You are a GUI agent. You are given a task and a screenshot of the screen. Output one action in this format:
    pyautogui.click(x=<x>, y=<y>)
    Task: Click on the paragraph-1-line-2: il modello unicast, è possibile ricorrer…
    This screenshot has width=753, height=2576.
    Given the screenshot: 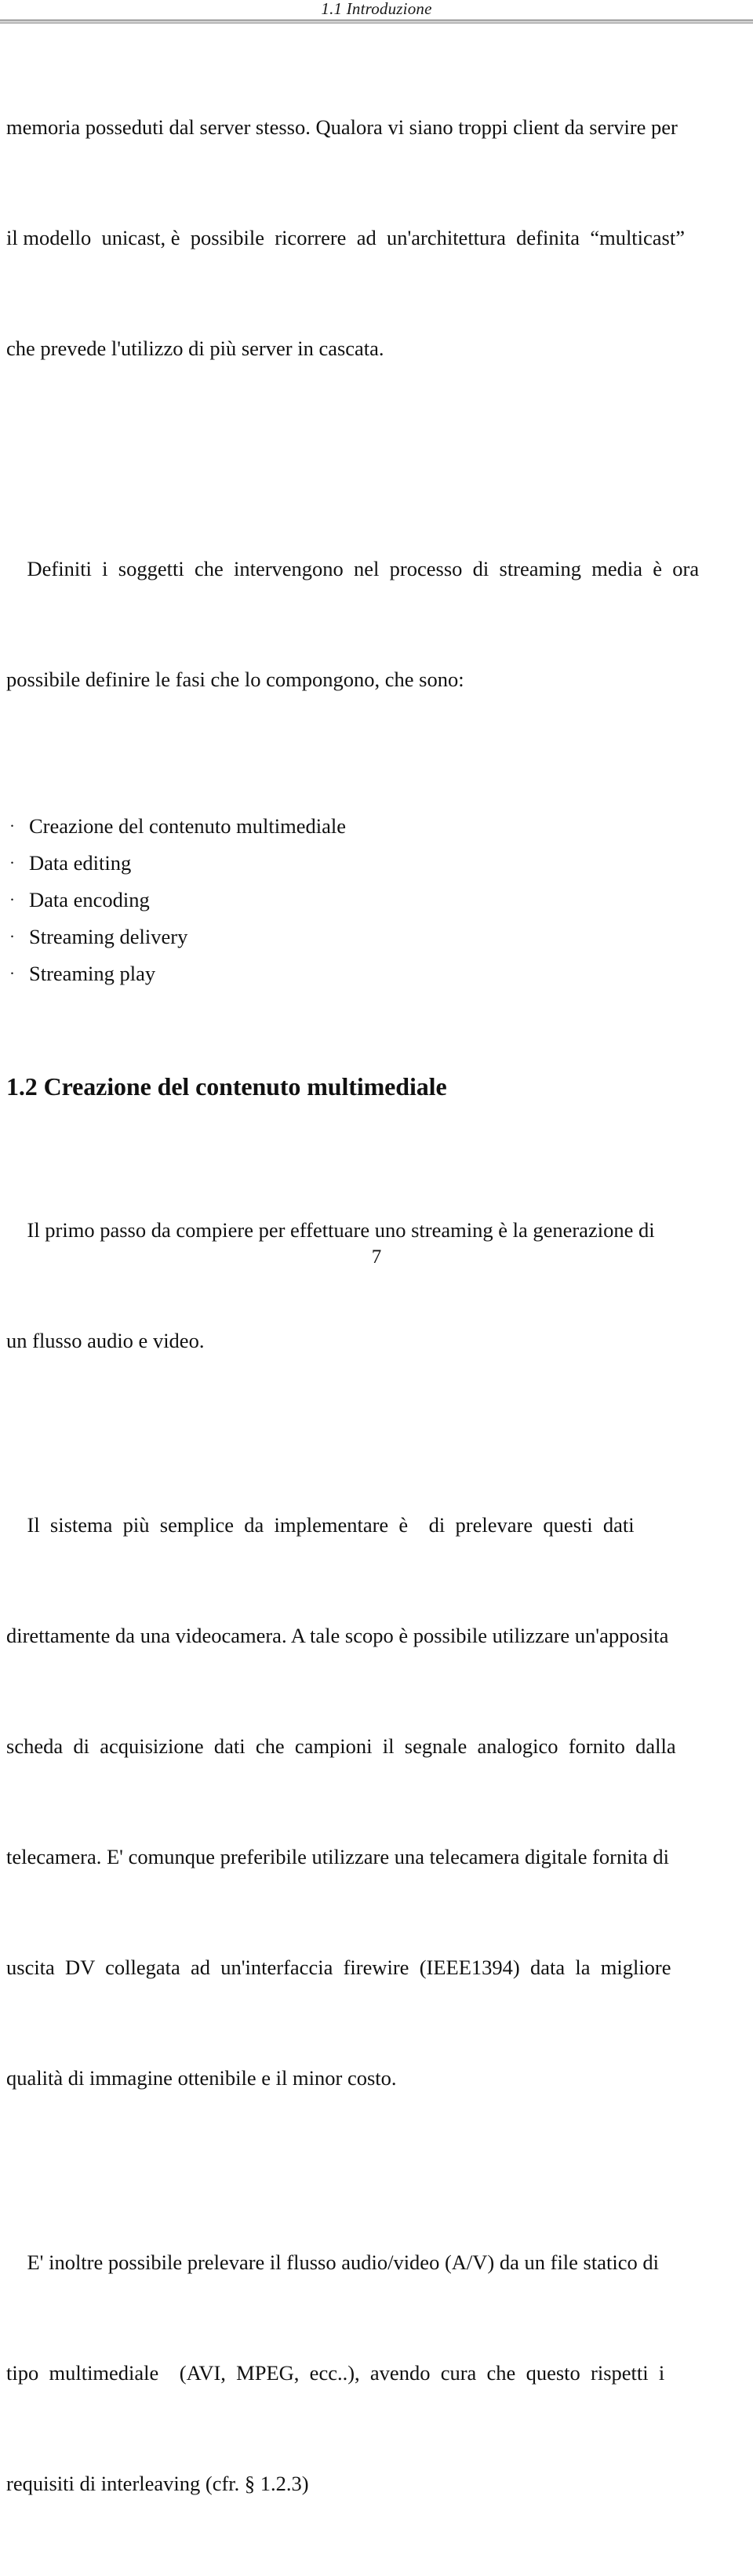 What is the action you would take?
    pyautogui.click(x=345, y=237)
    